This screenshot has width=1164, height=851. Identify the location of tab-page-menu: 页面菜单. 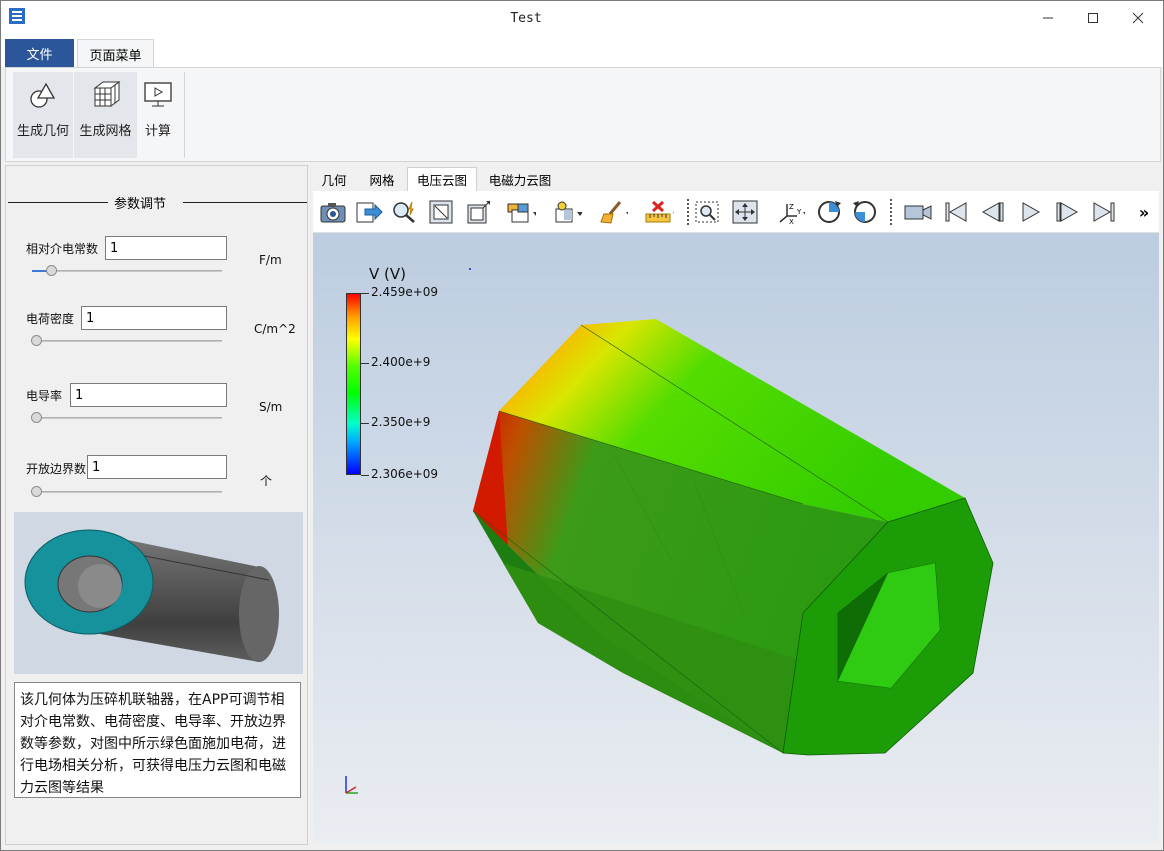
(115, 53).